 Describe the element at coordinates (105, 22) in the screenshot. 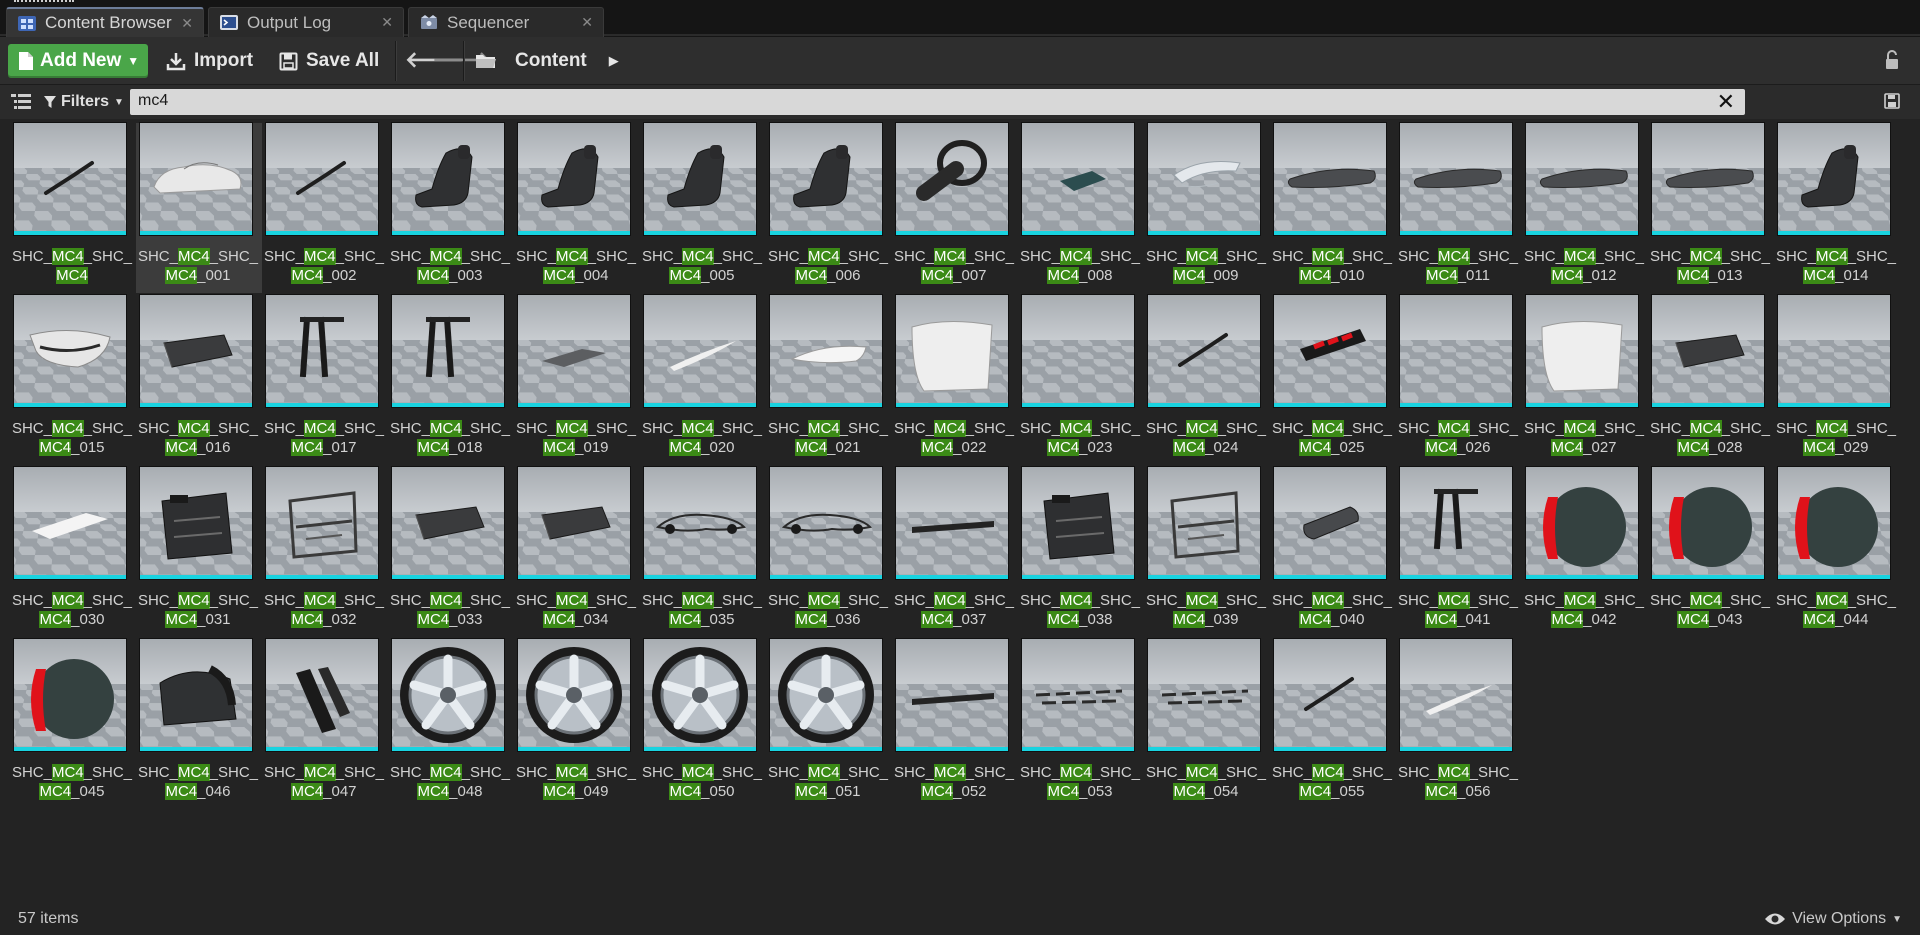

I see `tab-content-browser: Content Browser ✕` at that location.